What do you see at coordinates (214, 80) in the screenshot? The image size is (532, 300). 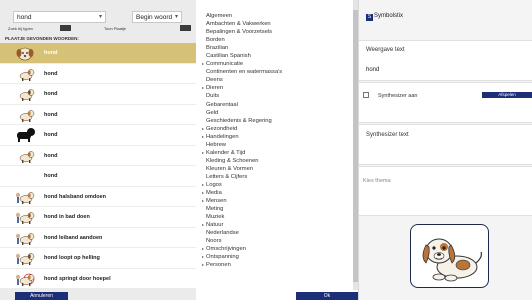 I see `category-label: Deens` at bounding box center [214, 80].